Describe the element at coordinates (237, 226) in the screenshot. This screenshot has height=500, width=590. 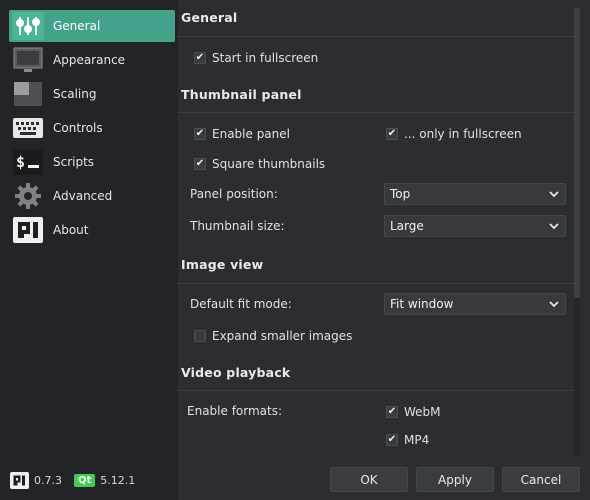
I see `thumbnail-size-label: Thumbnail size:` at that location.